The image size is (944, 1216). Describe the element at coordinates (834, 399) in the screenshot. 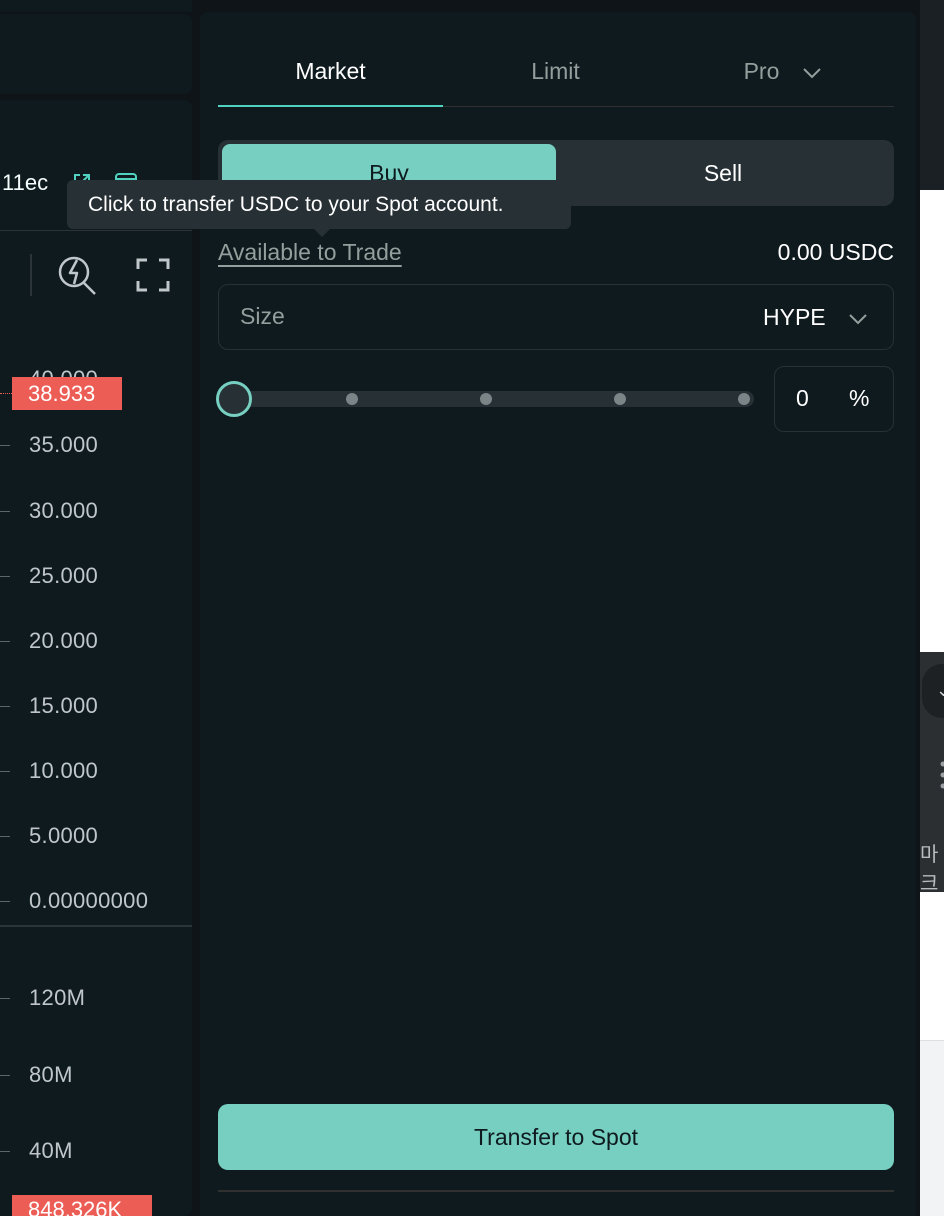

I see `percent-input` at that location.